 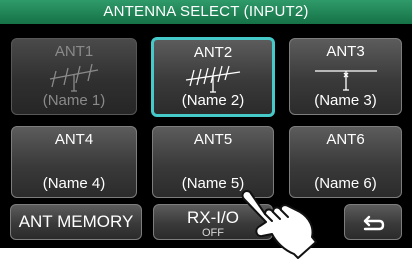 I want to click on ant4-button: ANT4 (Name 4), so click(x=74, y=162).